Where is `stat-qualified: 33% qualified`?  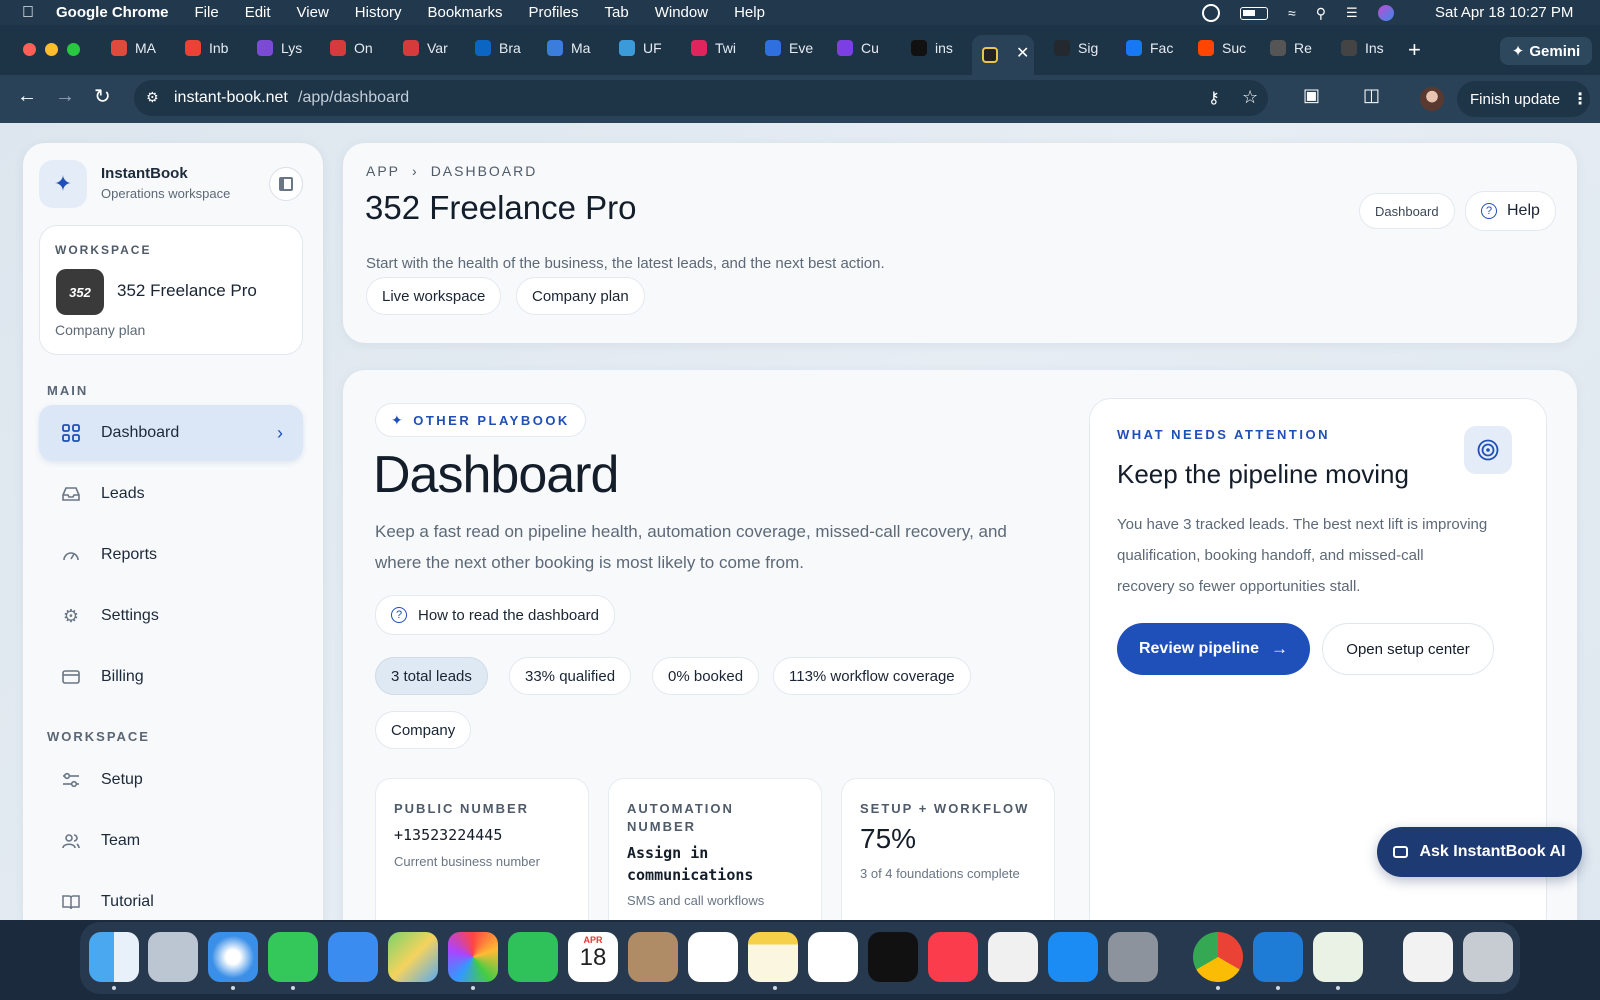 stat-qualified: 33% qualified is located at coordinates (570, 676).